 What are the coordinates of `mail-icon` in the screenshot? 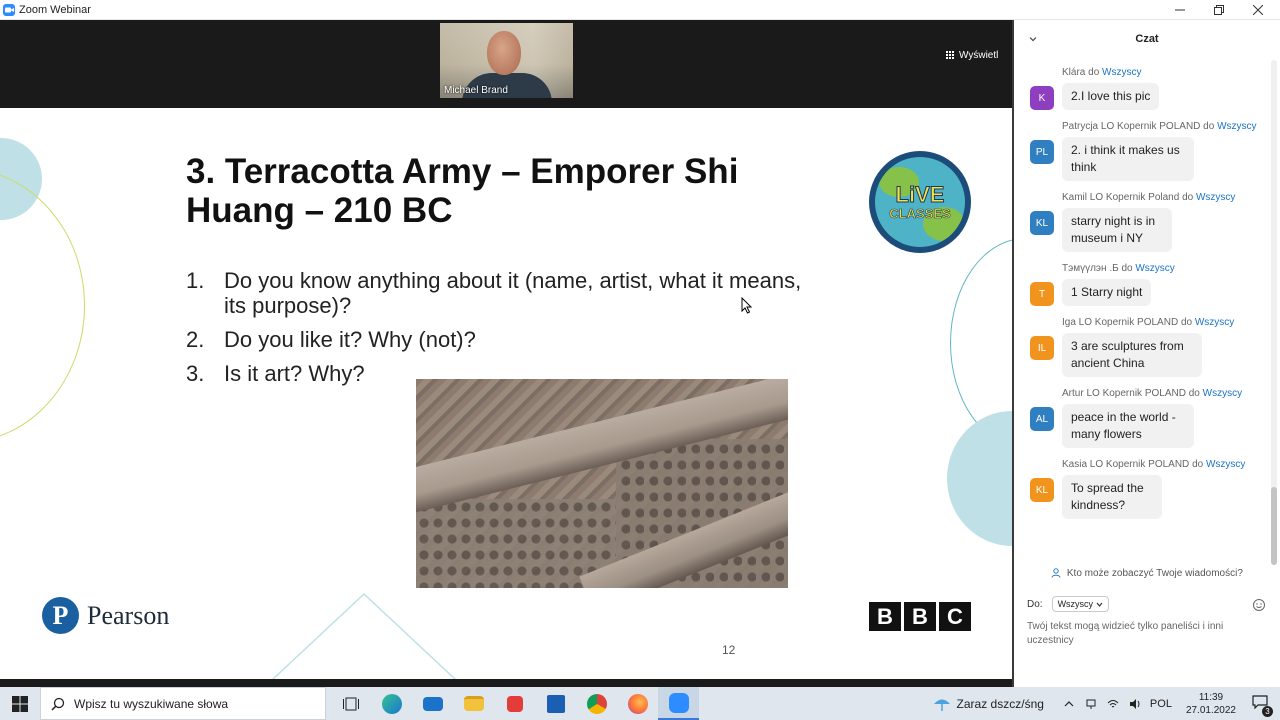 It's located at (432, 703).